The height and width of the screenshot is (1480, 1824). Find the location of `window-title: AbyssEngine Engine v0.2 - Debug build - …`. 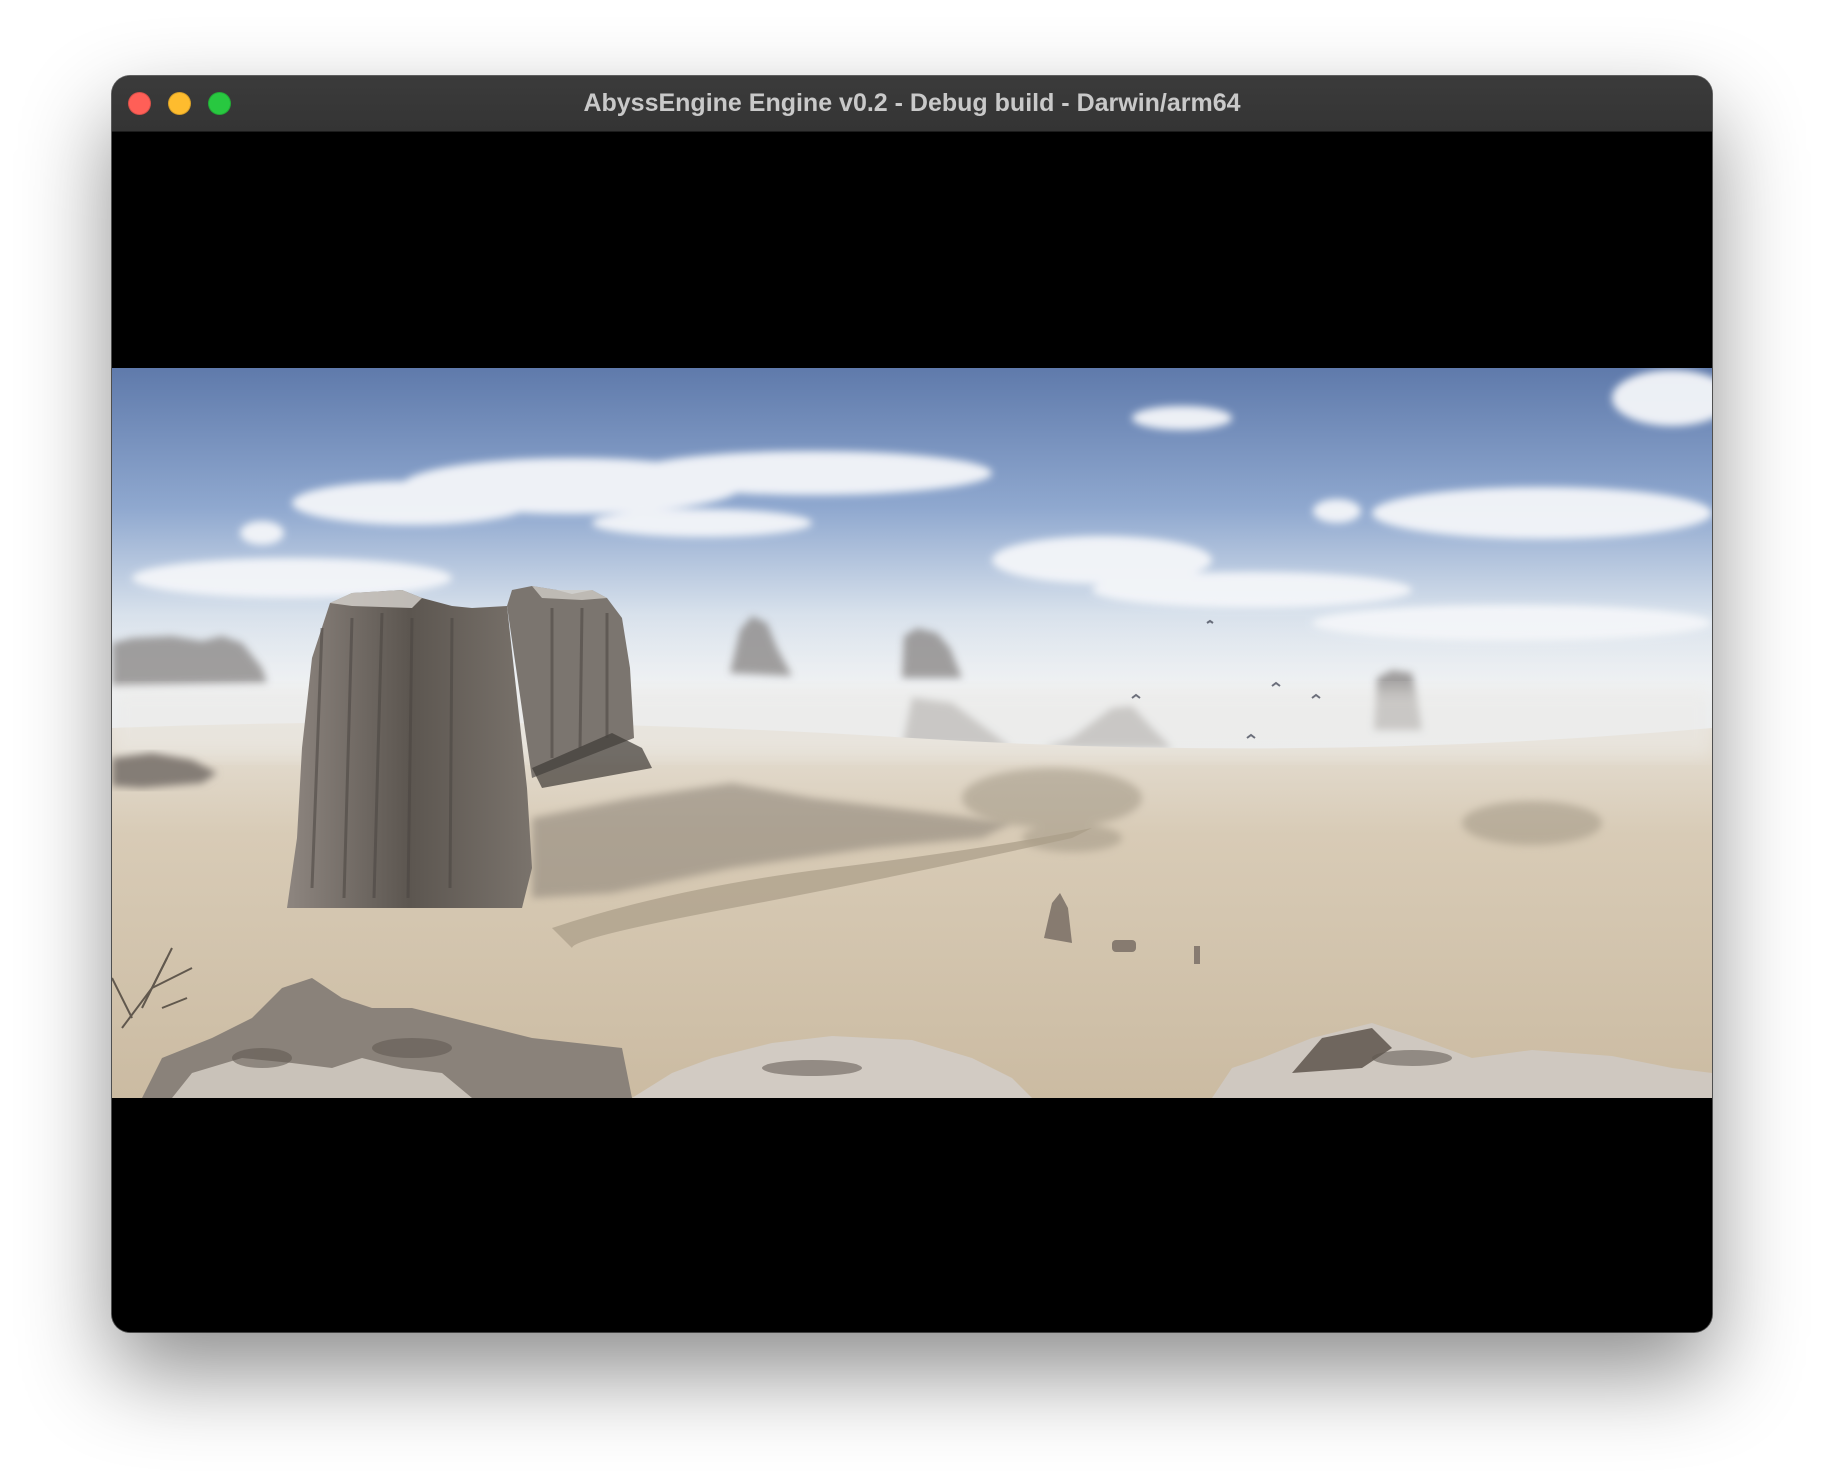

window-title: AbyssEngine Engine v0.2 - Debug build - … is located at coordinates (912, 103).